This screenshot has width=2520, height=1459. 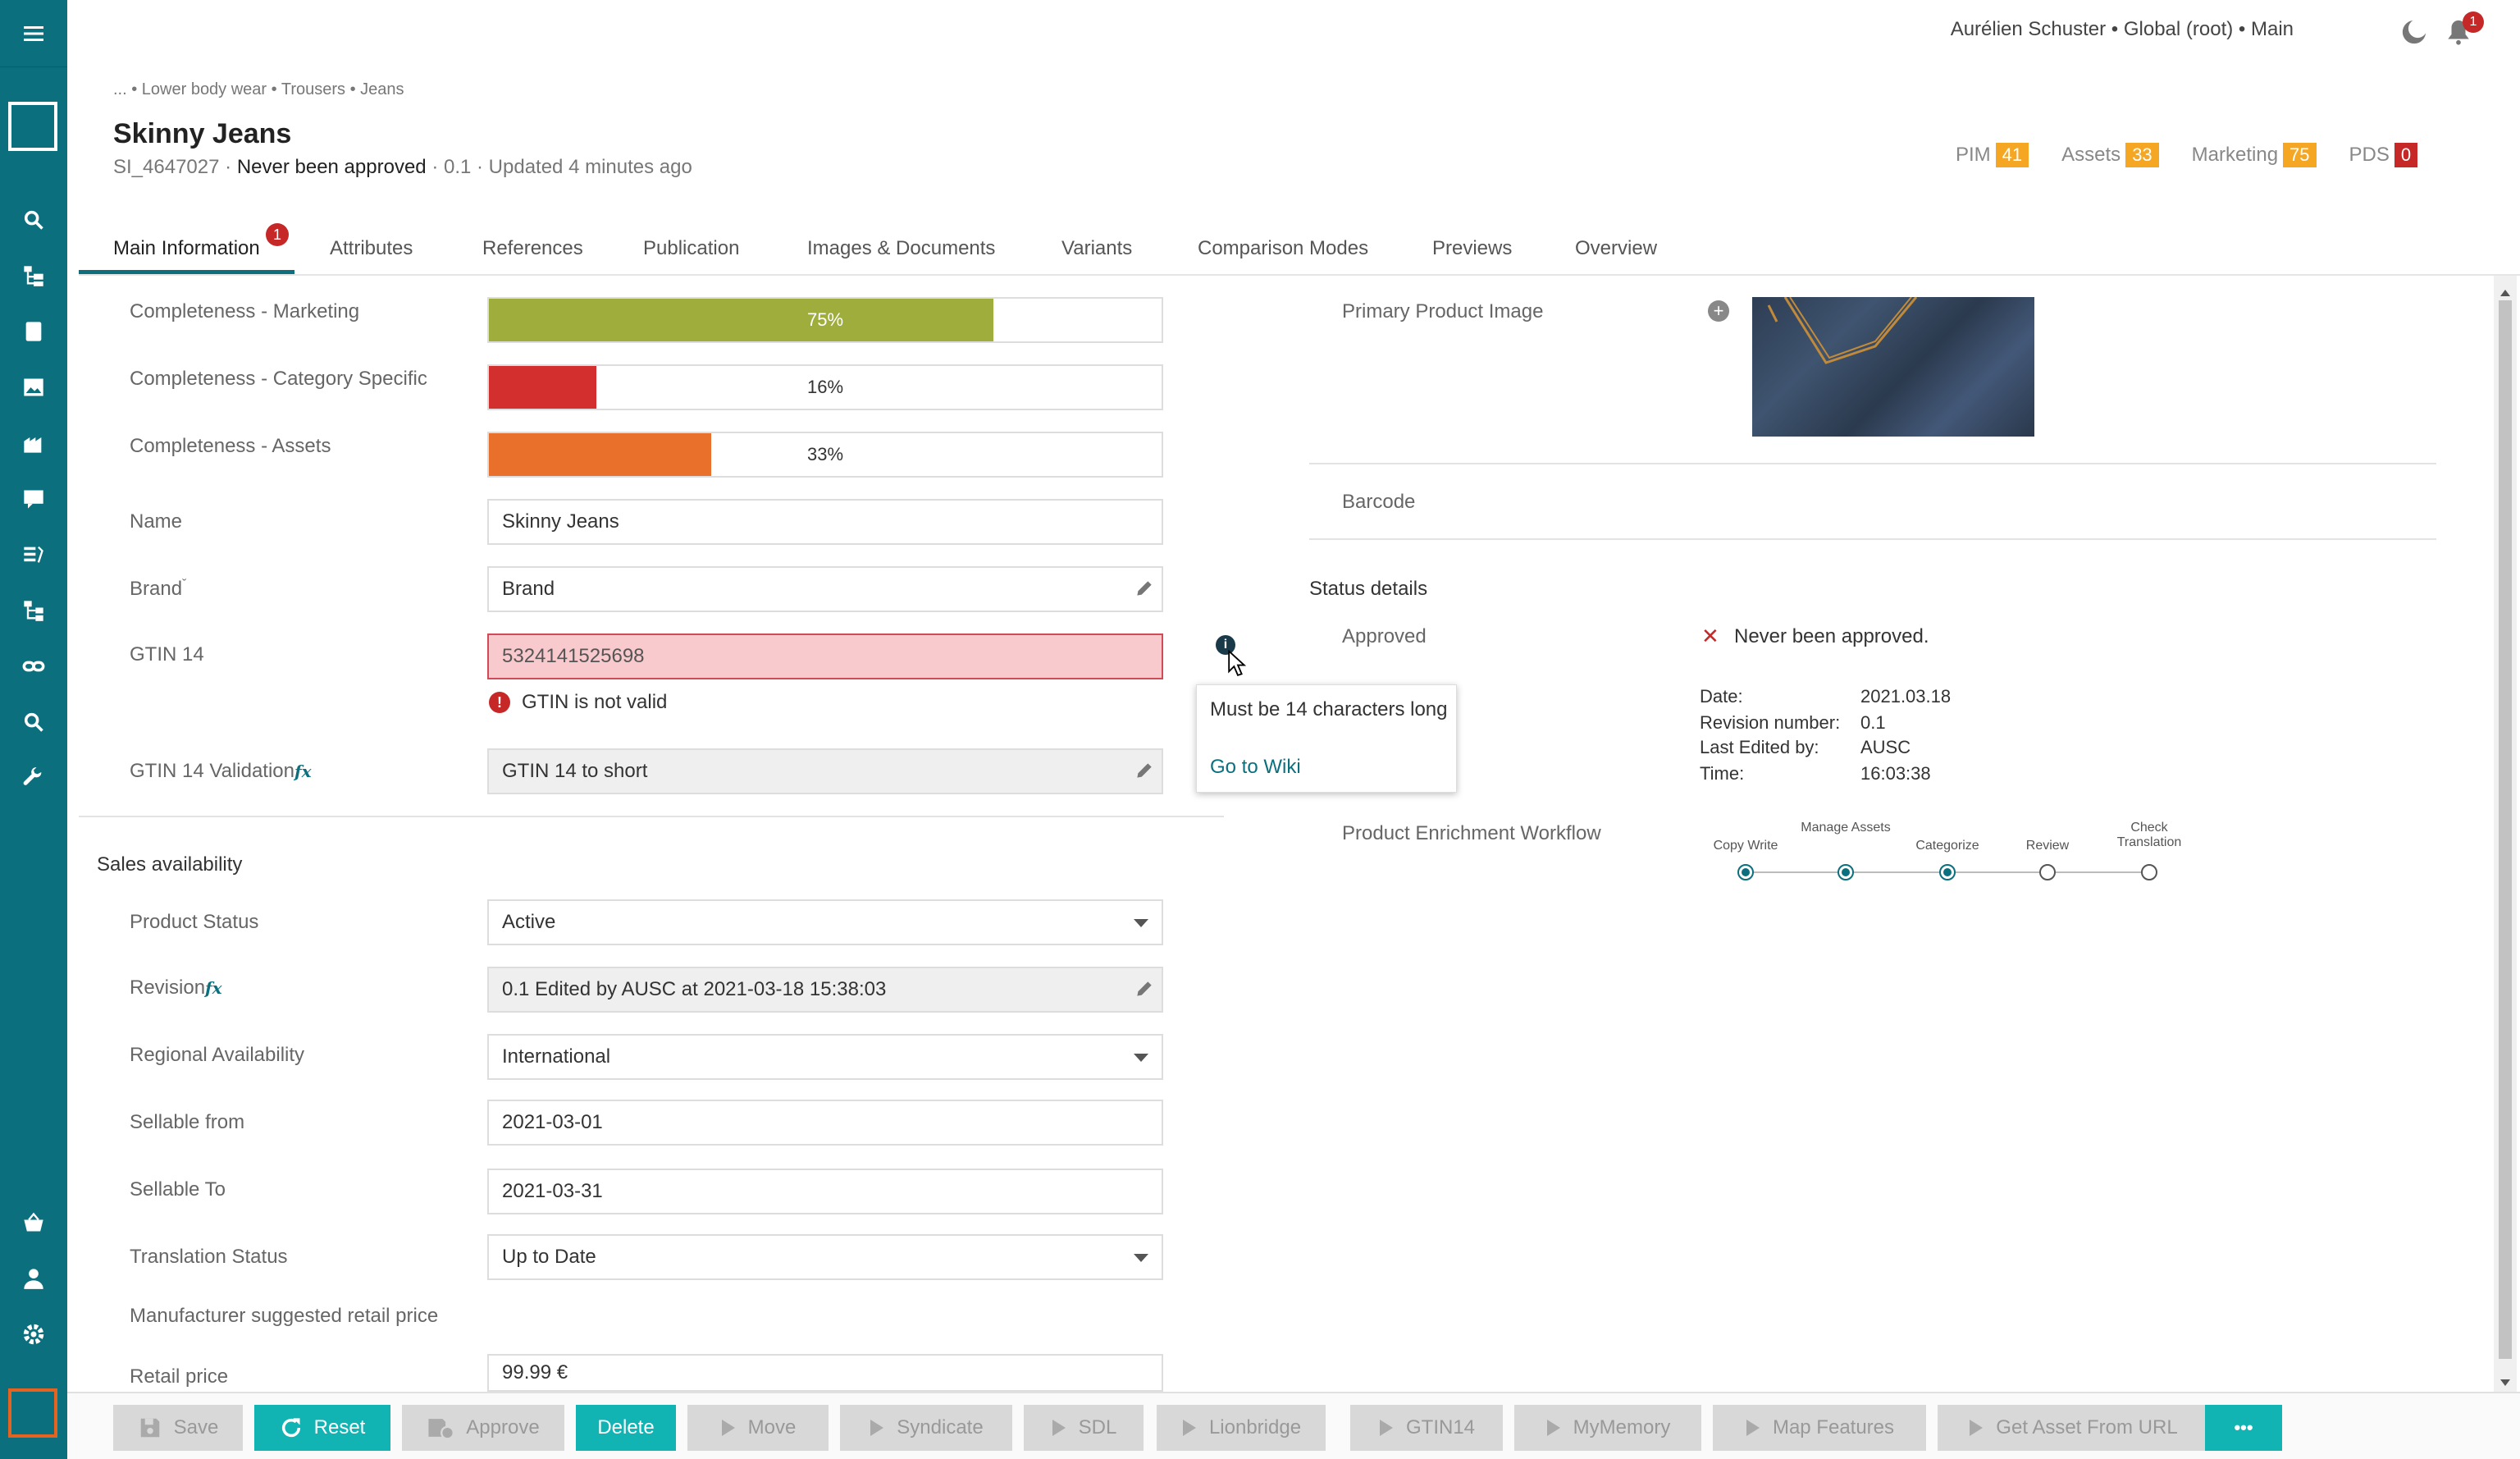 I want to click on progress-text: 75%, so click(x=825, y=320).